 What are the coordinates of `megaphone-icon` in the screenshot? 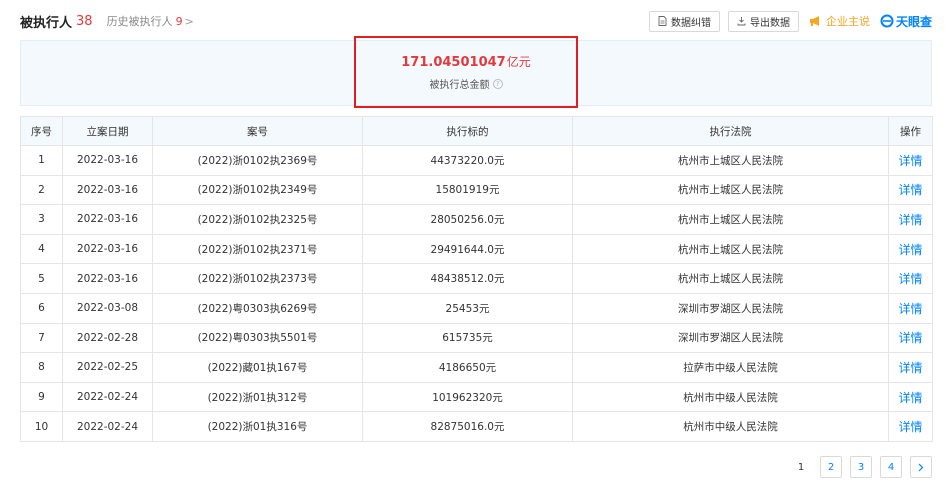 It's located at (814, 21).